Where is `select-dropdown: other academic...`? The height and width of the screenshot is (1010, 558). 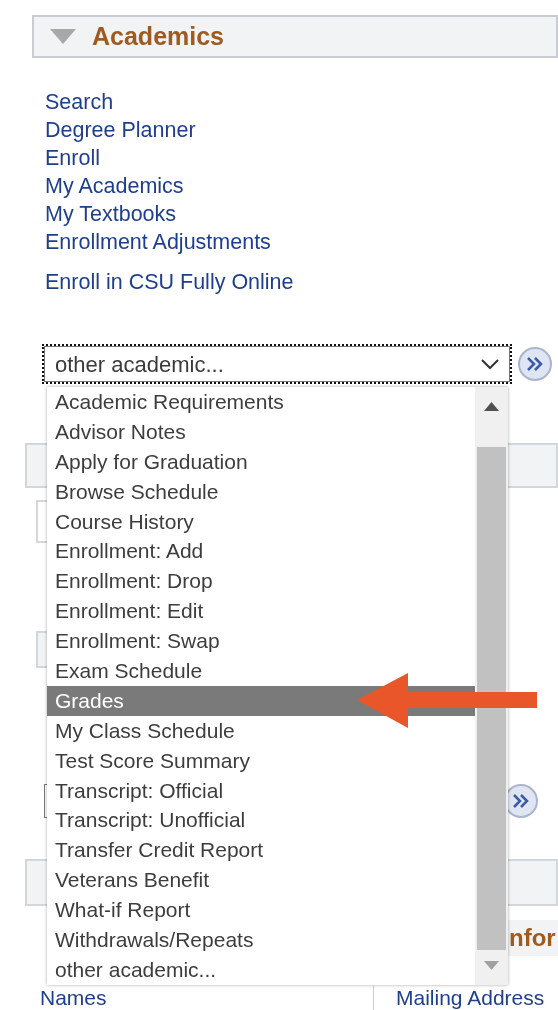
select-dropdown: other academic... is located at coordinates (277, 364).